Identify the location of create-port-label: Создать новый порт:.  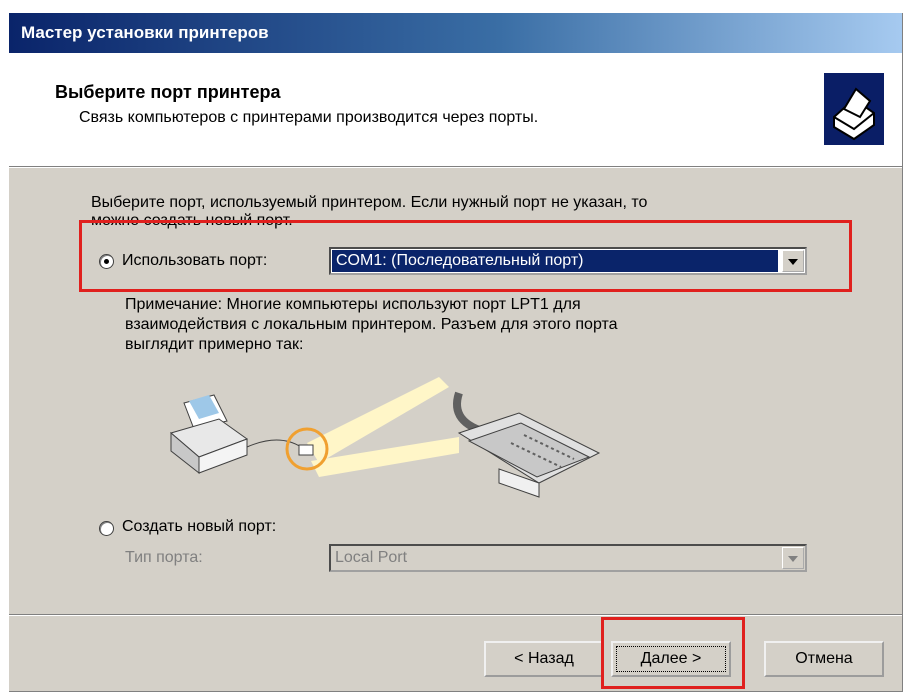
(199, 527).